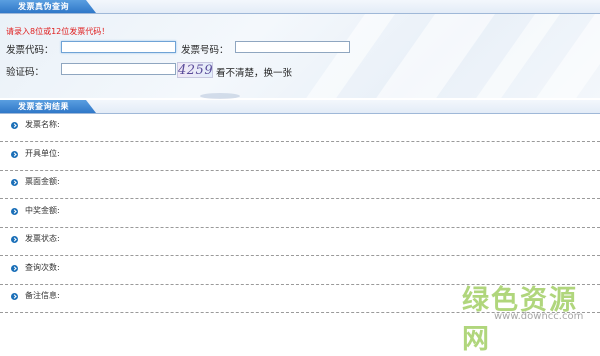 Image resolution: width=600 pixels, height=356 pixels. I want to click on result-label: 查询次数:, so click(42, 267).